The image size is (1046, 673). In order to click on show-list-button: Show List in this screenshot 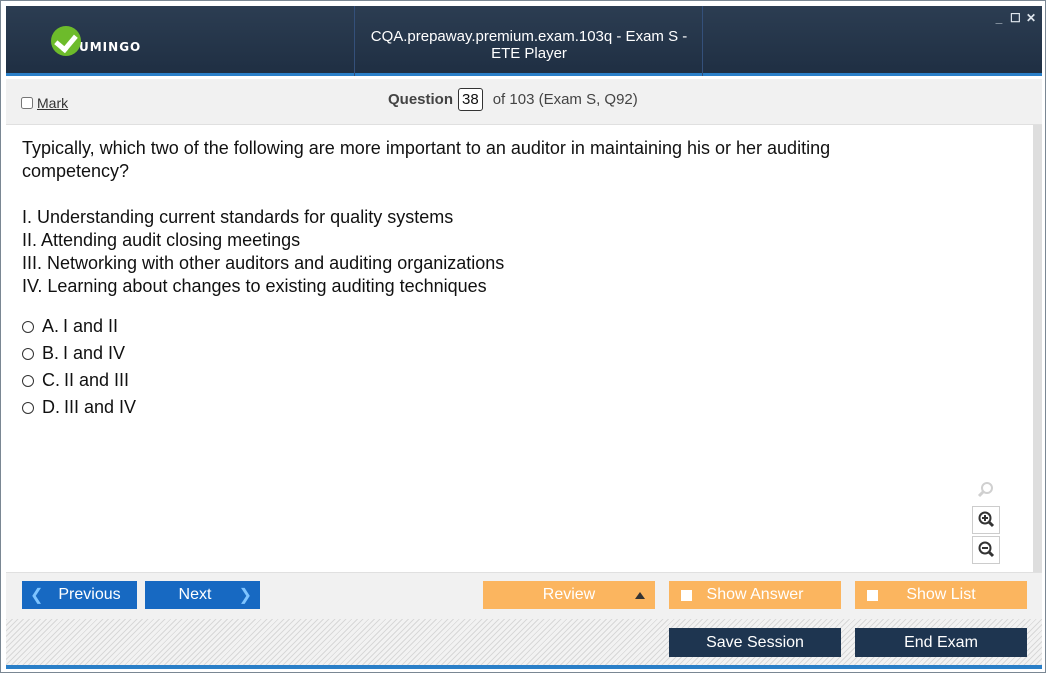, I will do `click(941, 595)`.